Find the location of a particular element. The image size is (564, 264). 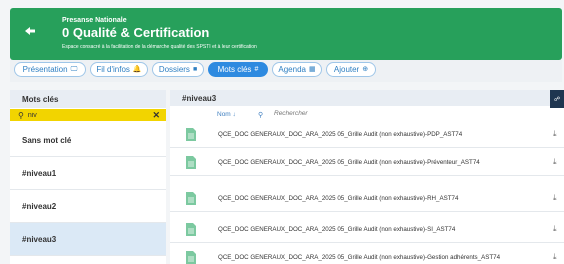

tab-label: Dossiers is located at coordinates (174, 69).